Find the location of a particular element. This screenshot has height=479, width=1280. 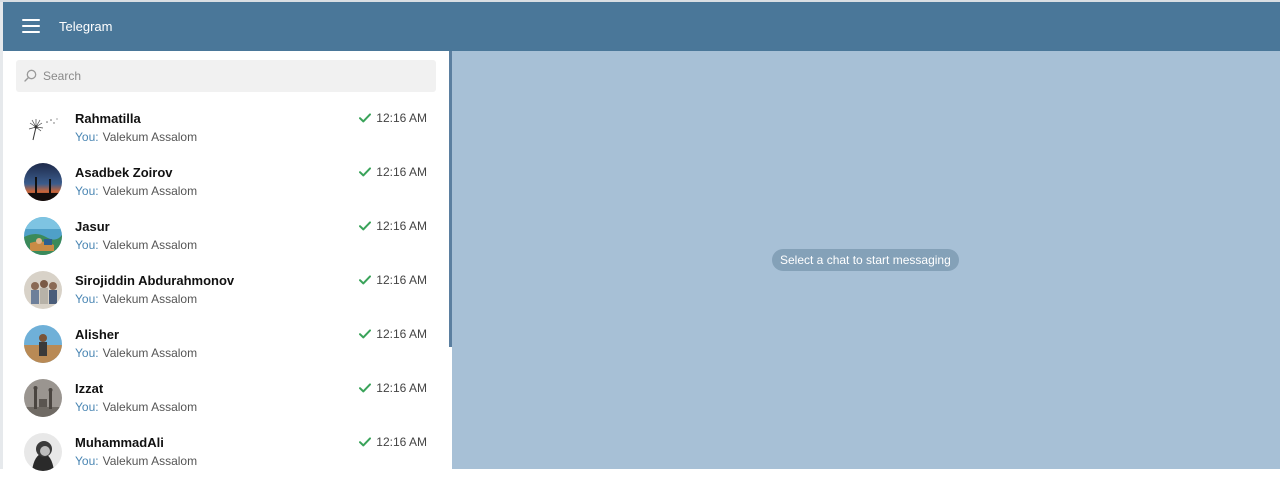

app-title: Telegram is located at coordinates (86, 26).